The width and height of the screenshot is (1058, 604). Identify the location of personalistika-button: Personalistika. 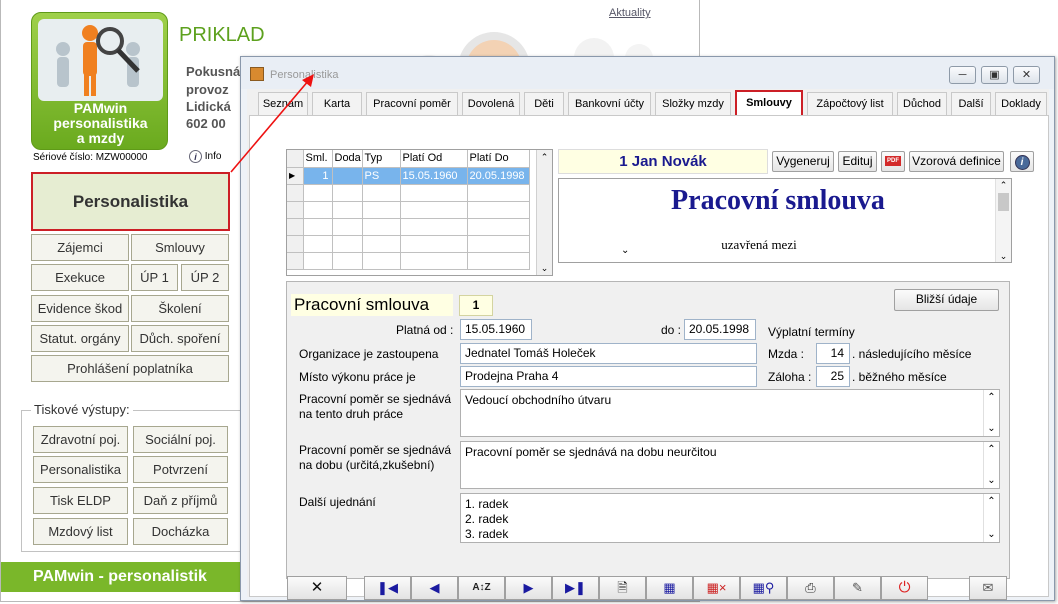
(130, 201).